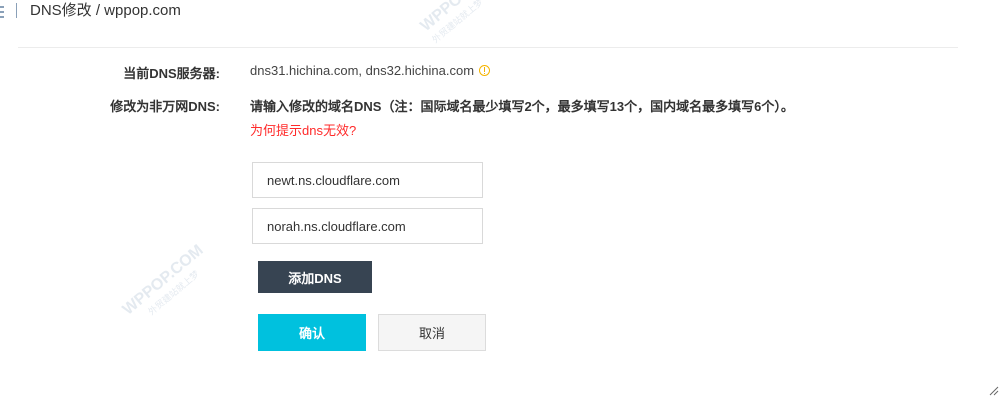 The image size is (1005, 401). Describe the element at coordinates (165, 106) in the screenshot. I see `modify-dns-label: 修改为非万网DNS:` at that location.